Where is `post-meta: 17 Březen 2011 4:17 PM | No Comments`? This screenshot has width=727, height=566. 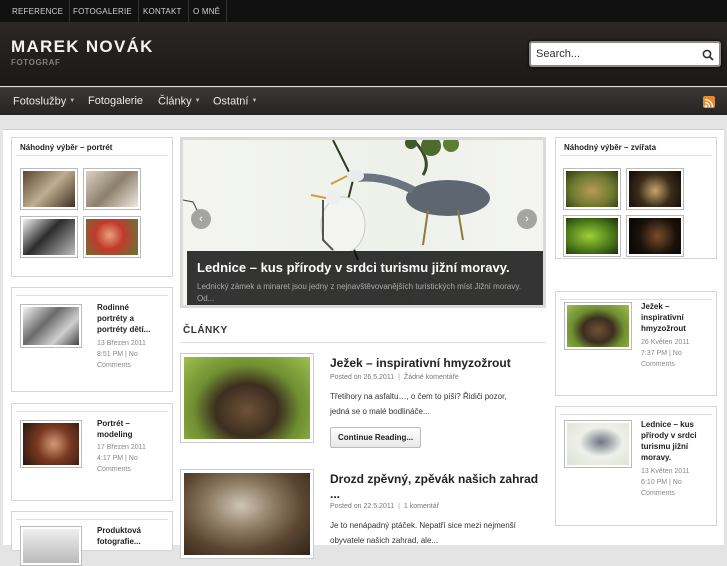
post-meta: 17 Březen 2011 4:17 PM | No Comments is located at coordinates (121, 458).